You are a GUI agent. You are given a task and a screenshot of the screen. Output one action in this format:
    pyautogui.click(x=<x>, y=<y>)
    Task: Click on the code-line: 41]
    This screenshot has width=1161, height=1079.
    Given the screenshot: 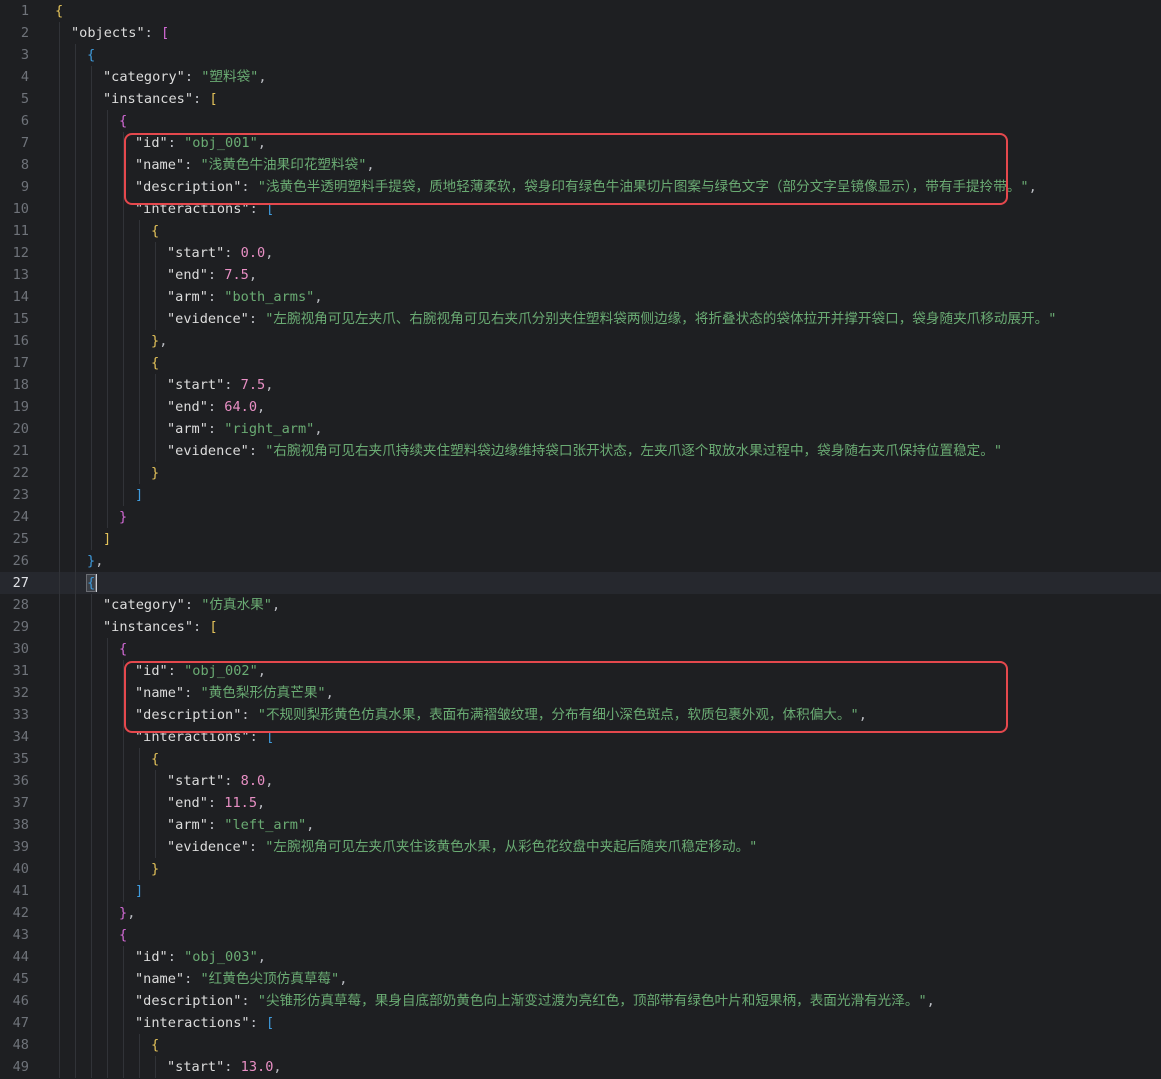 What is the action you would take?
    pyautogui.click(x=580, y=891)
    